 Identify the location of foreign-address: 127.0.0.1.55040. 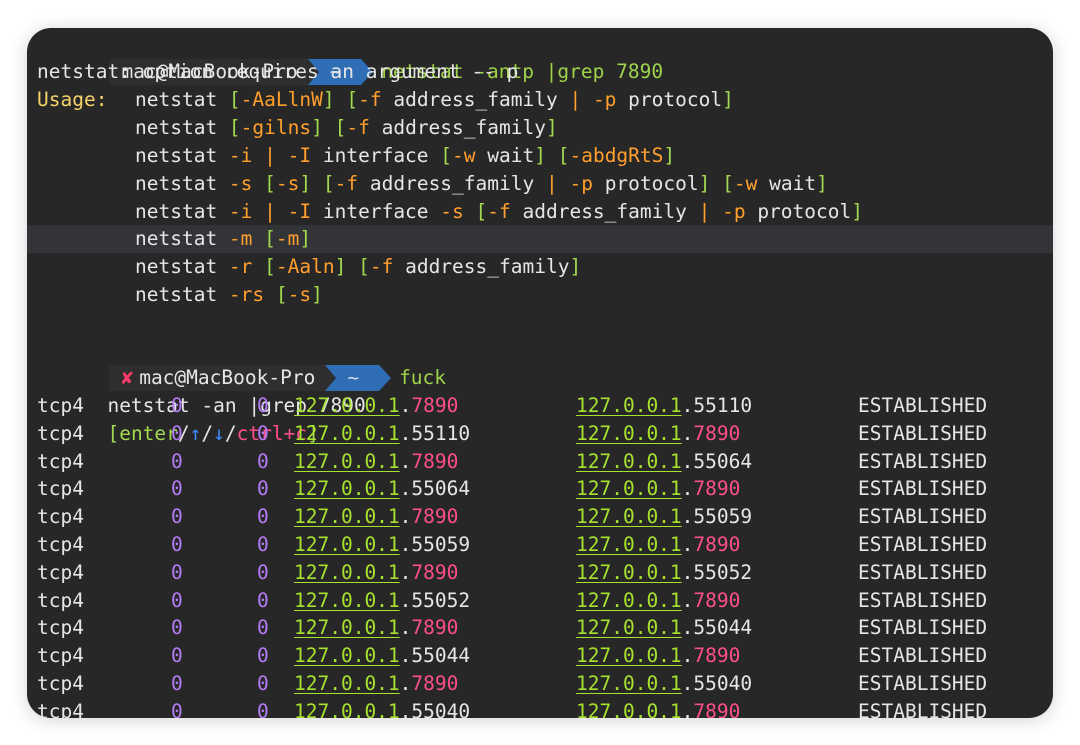
(664, 684).